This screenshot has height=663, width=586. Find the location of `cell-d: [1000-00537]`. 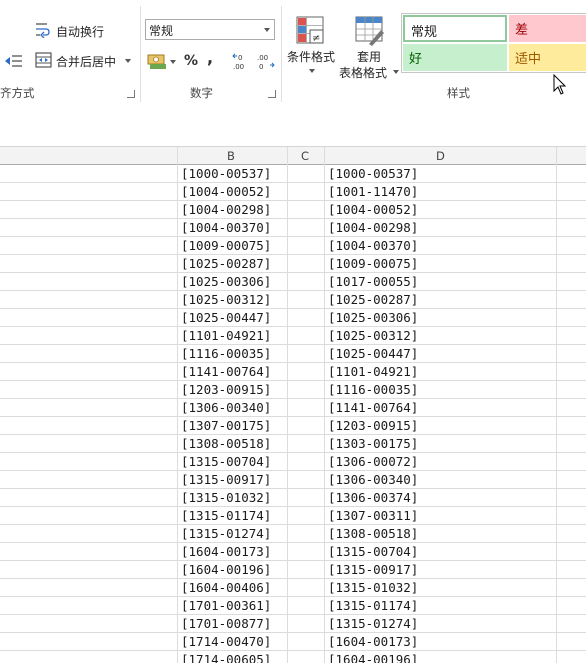

cell-d: [1000-00537] is located at coordinates (373, 174).